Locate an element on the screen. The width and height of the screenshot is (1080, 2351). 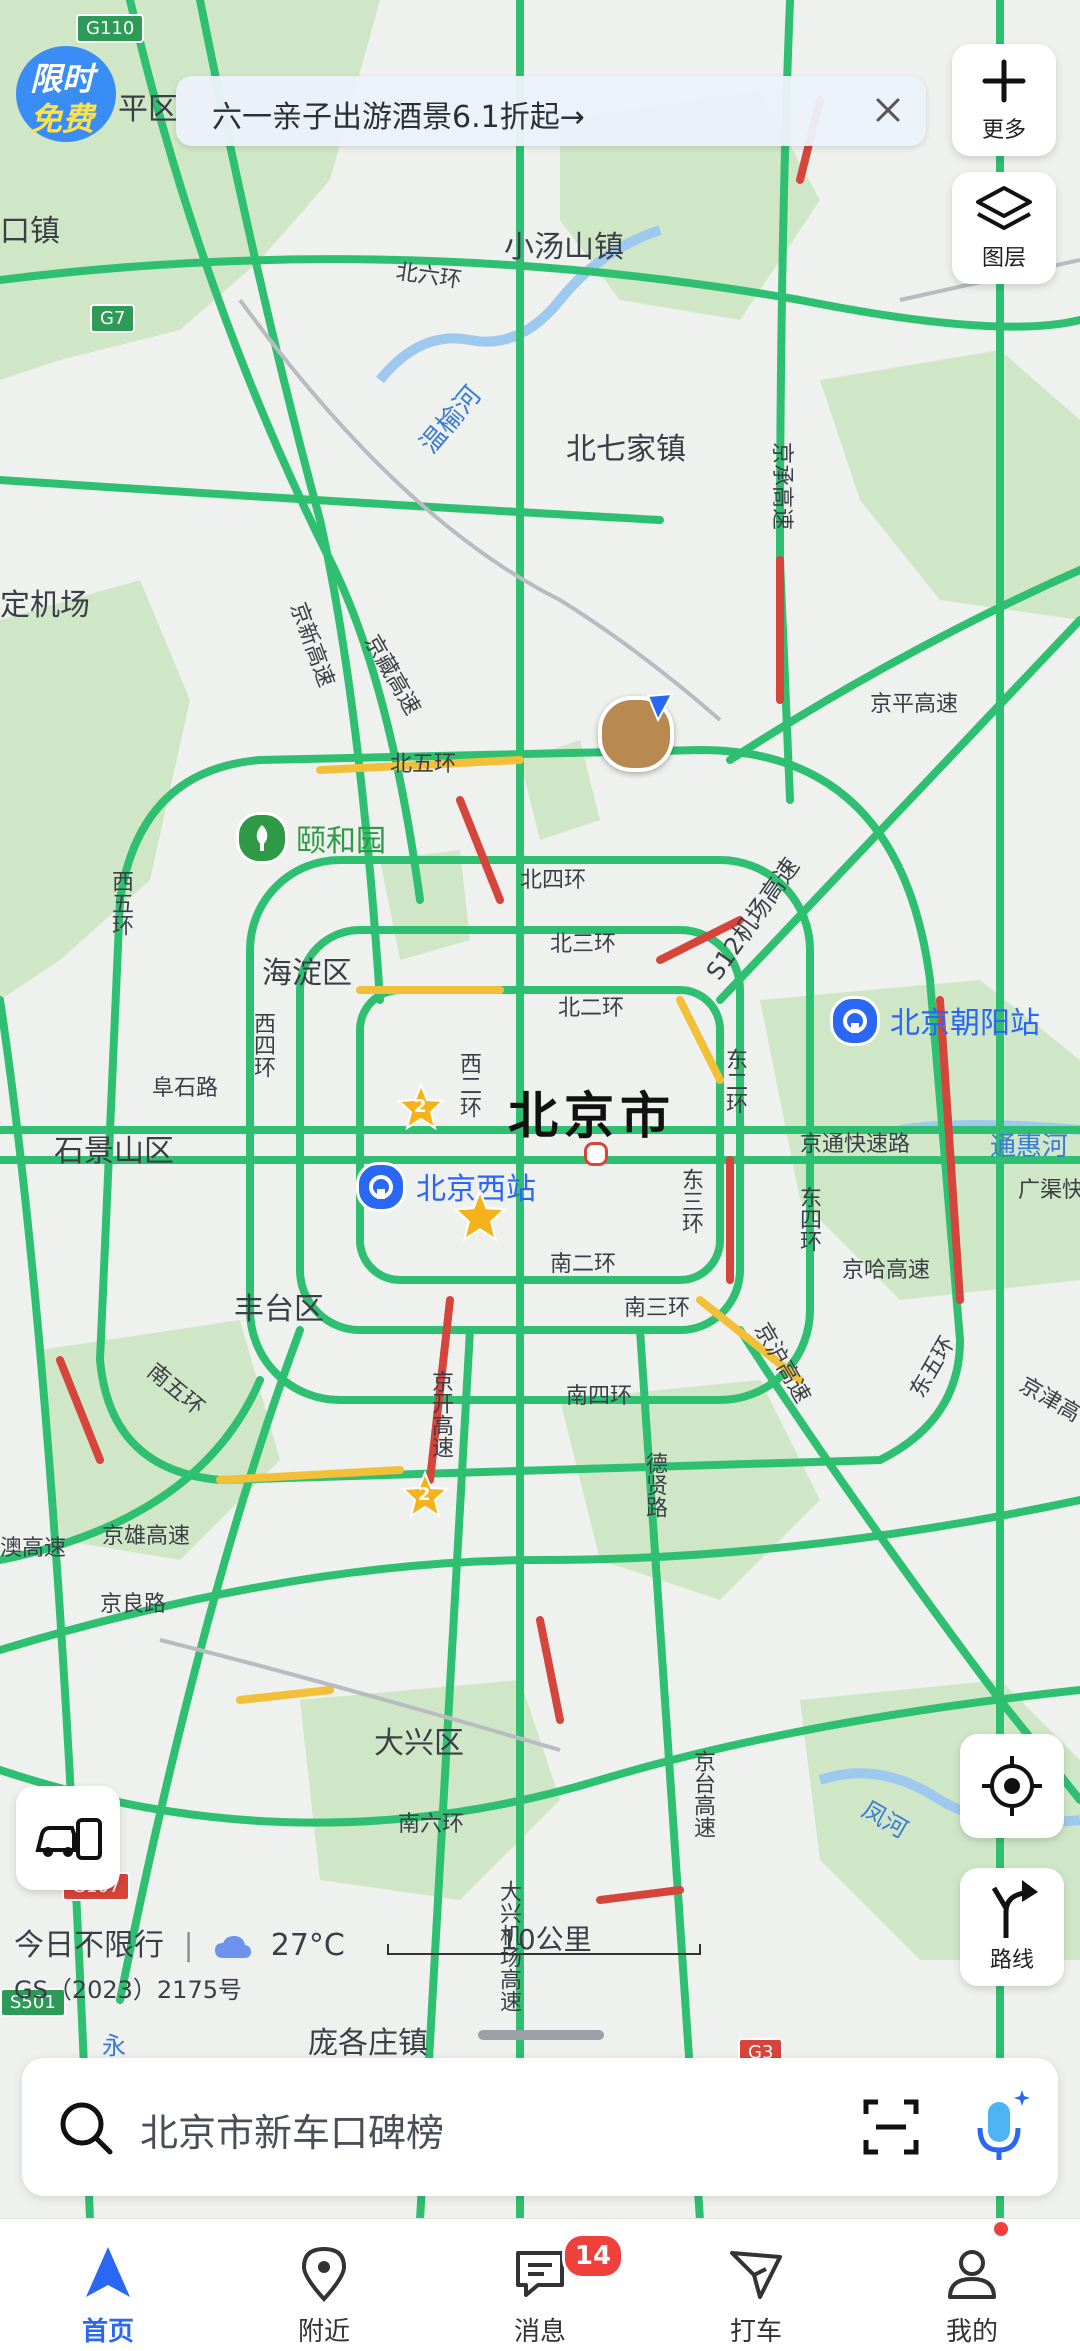
label-beiwuhuan: 北五环 is located at coordinates (423, 764).